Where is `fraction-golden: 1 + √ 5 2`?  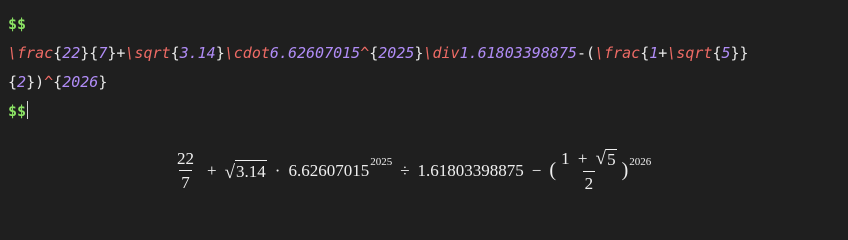
fraction-golden: 1 + √ 5 2 is located at coordinates (589, 170).